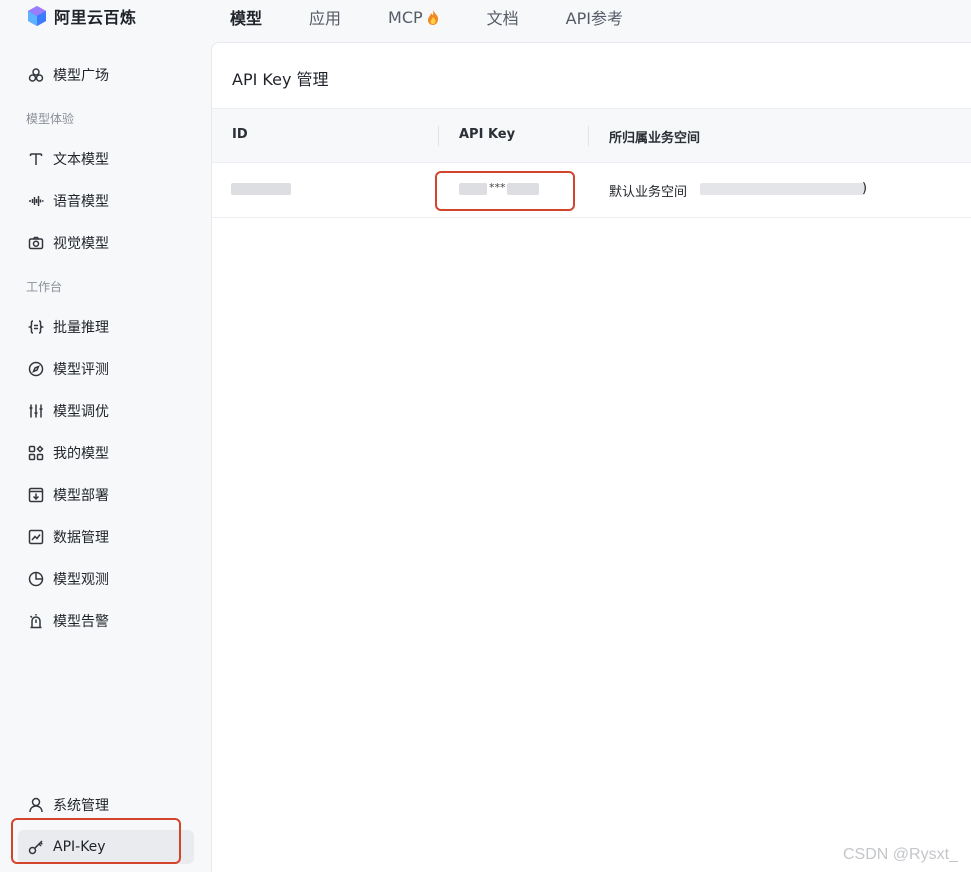 The height and width of the screenshot is (872, 971). Describe the element at coordinates (900, 854) in the screenshot. I see `watermark: CSDN @Rysxt_` at that location.